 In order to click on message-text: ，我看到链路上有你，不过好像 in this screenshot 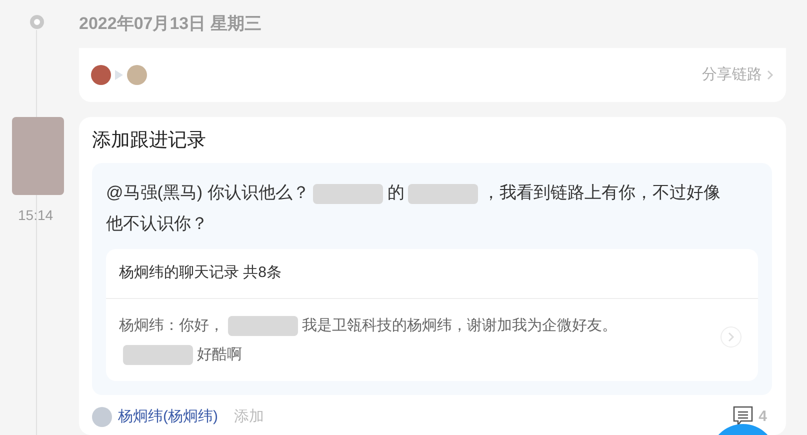, I will do `click(601, 192)`.